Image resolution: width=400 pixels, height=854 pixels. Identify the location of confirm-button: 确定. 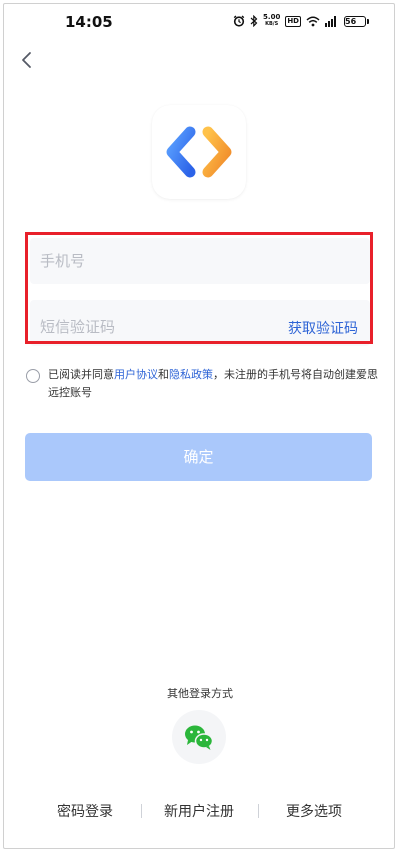
(198, 457).